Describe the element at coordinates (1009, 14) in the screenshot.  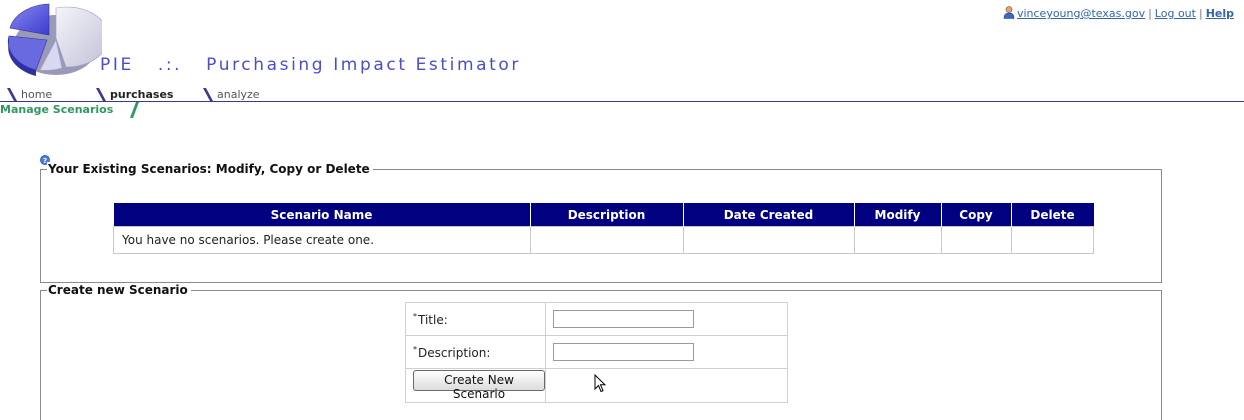
I see `user-icon` at that location.